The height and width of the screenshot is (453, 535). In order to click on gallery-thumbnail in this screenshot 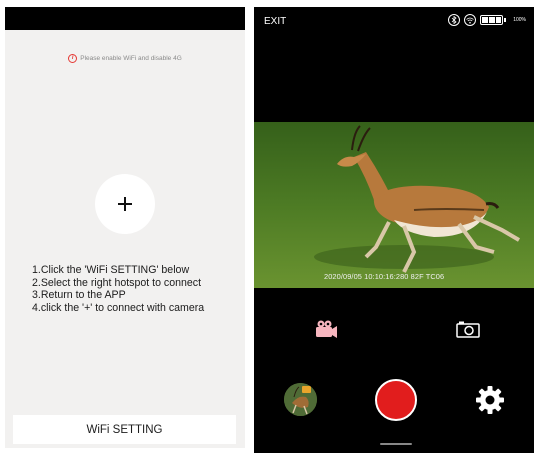, I will do `click(300, 399)`.